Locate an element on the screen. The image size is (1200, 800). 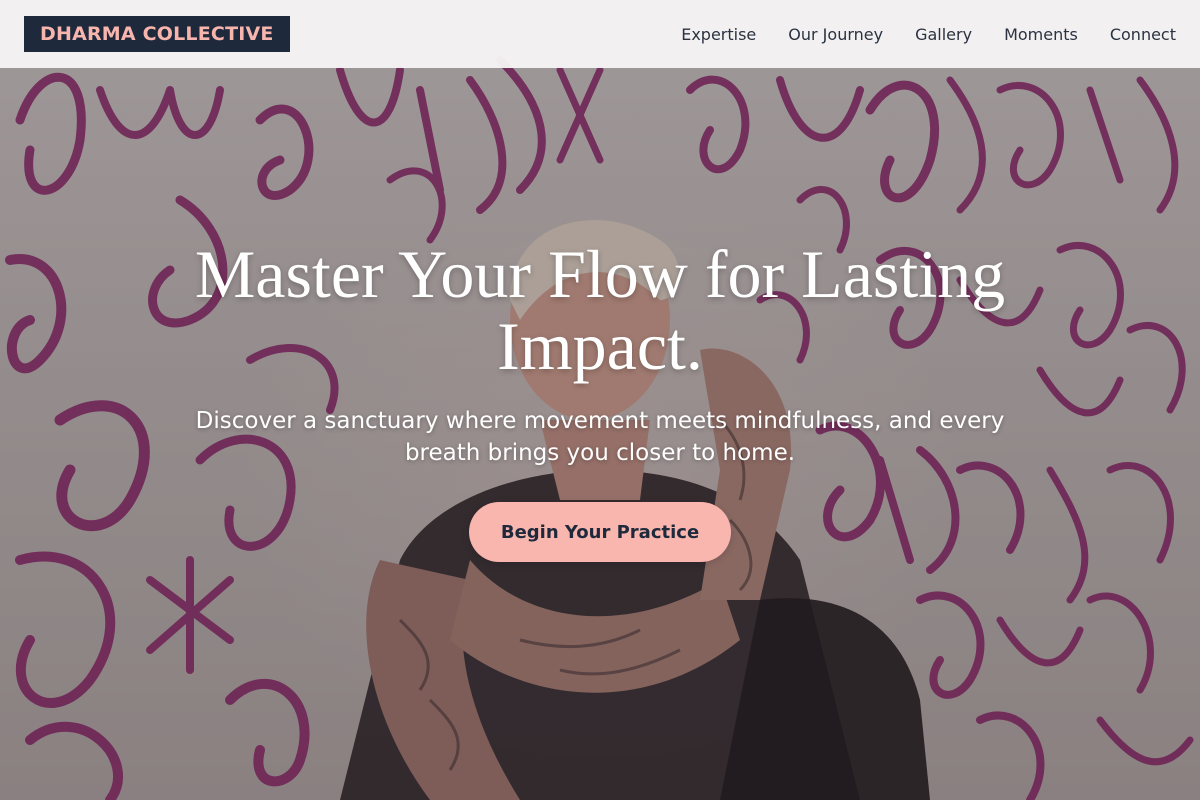
nav-link-moments: Moments is located at coordinates (1041, 34).